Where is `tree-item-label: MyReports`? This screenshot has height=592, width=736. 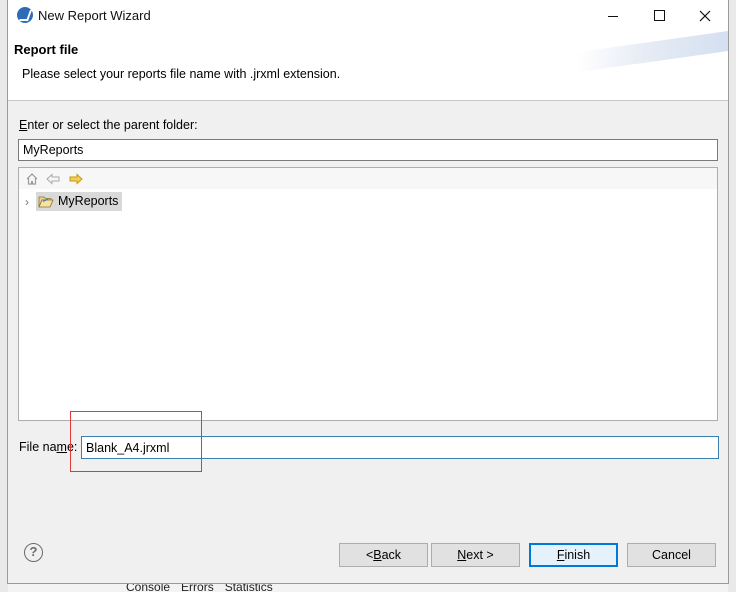 tree-item-label: MyReports is located at coordinates (88, 201).